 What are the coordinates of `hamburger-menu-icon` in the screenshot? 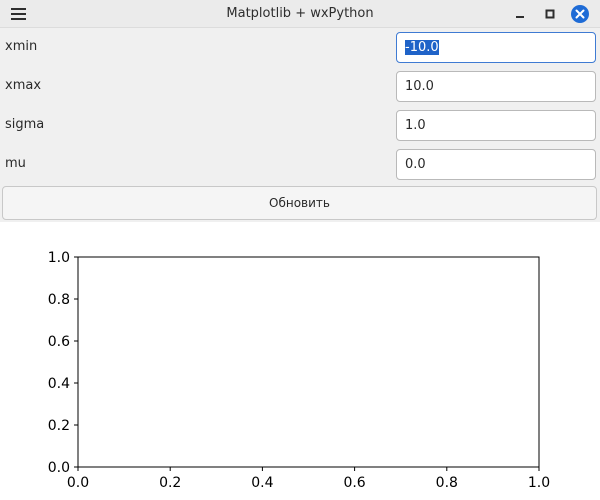 It's located at (19, 14).